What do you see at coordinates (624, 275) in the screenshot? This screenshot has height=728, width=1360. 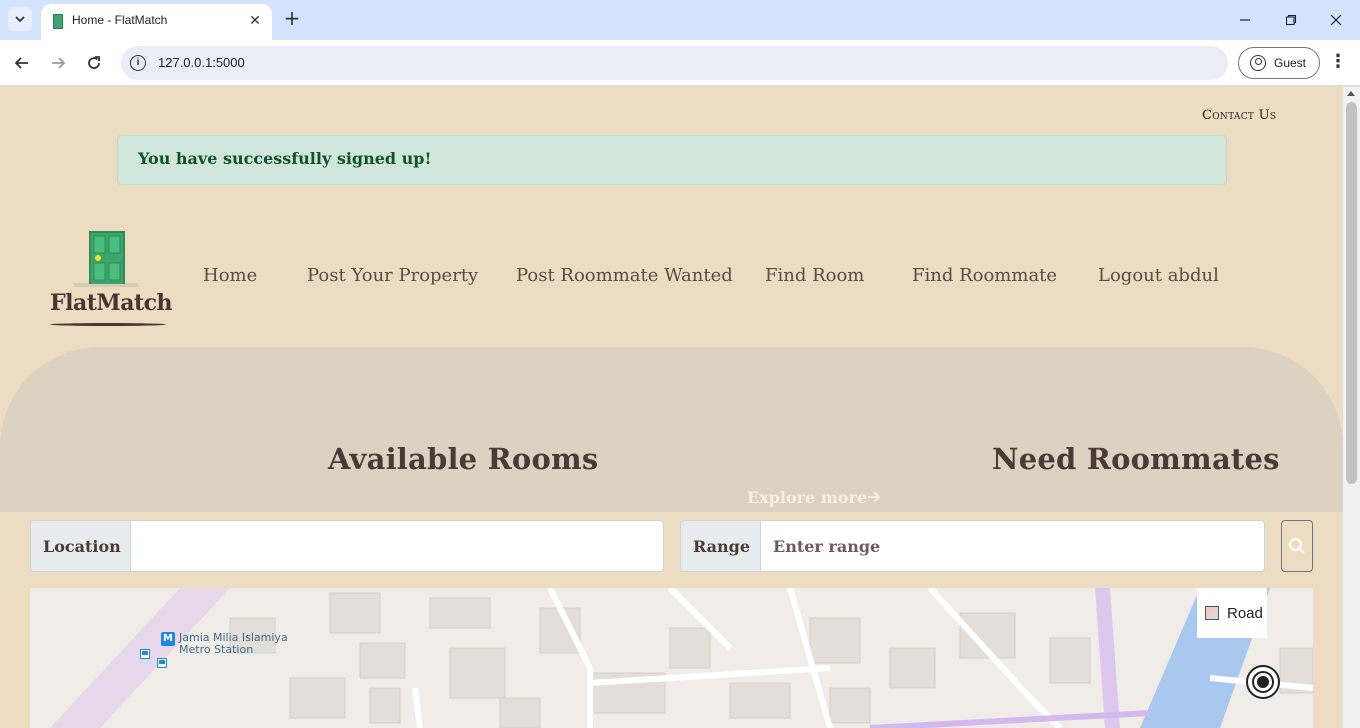 I see `nav-post-roommate-wanted: Post Roommate Wanted` at bounding box center [624, 275].